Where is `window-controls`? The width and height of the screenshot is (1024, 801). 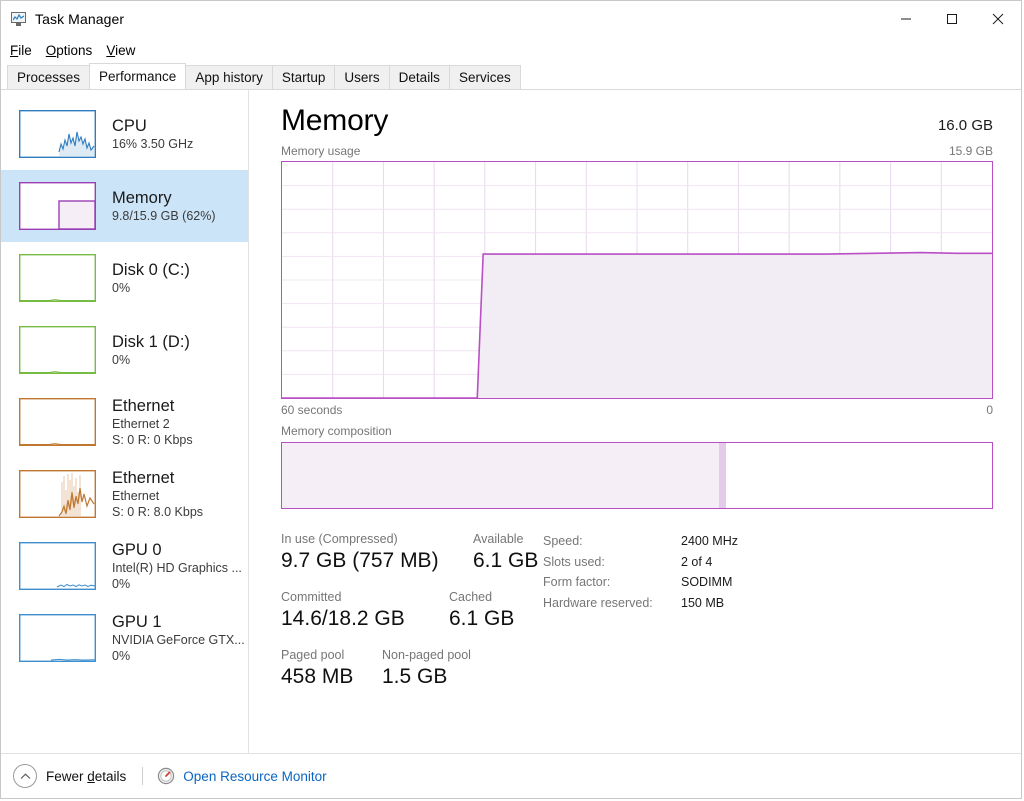 window-controls is located at coordinates (952, 19).